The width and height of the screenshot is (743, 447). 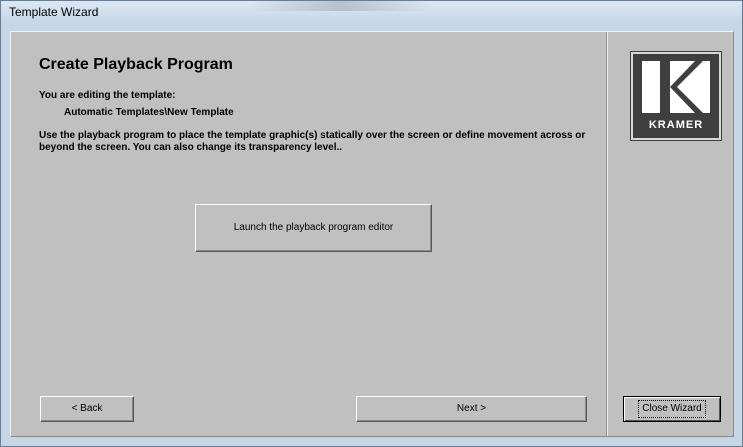 I want to click on title-bar-glare, so click(x=341, y=6).